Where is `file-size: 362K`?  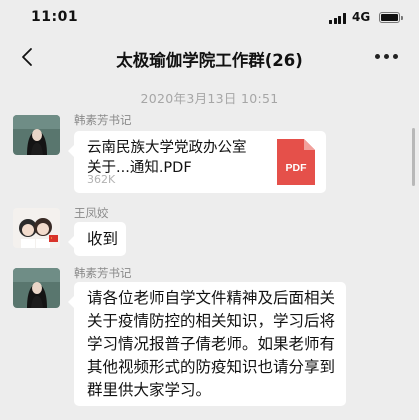 file-size: 362K is located at coordinates (101, 179).